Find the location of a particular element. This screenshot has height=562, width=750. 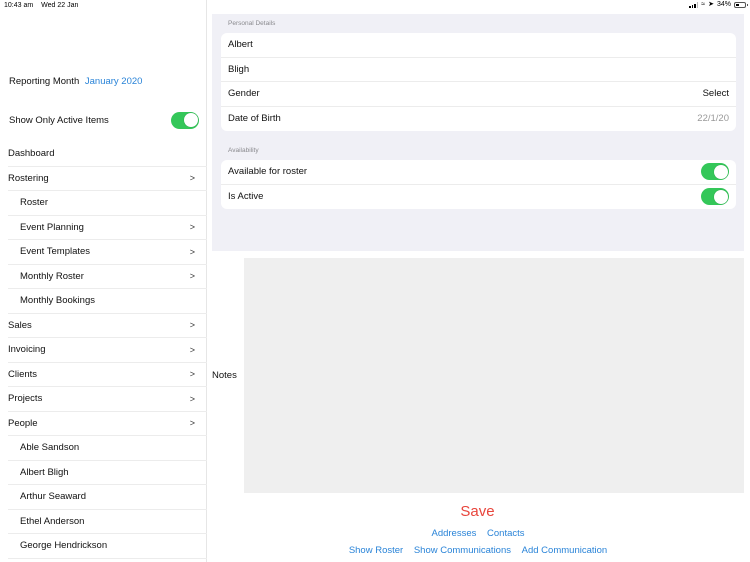

sidebar-item-label: Invoicing is located at coordinates (27, 350).